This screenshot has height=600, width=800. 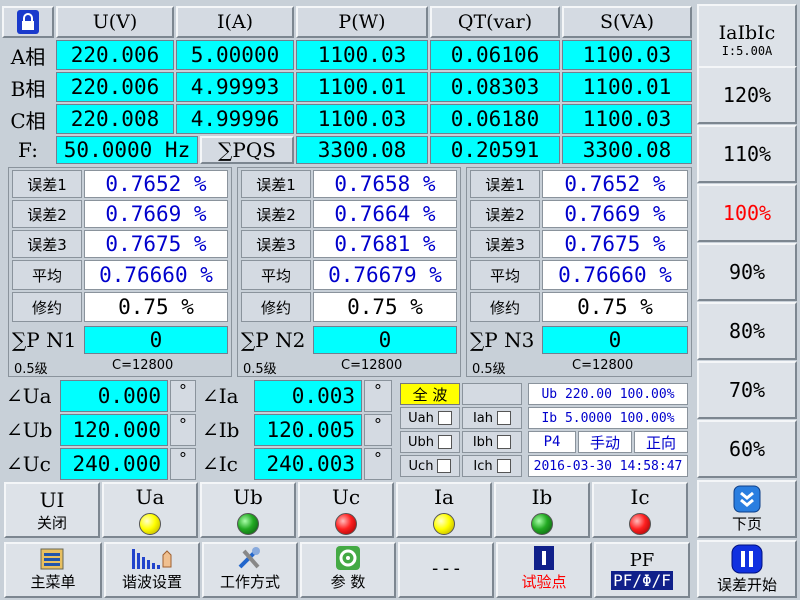 What do you see at coordinates (747, 331) in the screenshot?
I see `level-80-button: 80%` at bounding box center [747, 331].